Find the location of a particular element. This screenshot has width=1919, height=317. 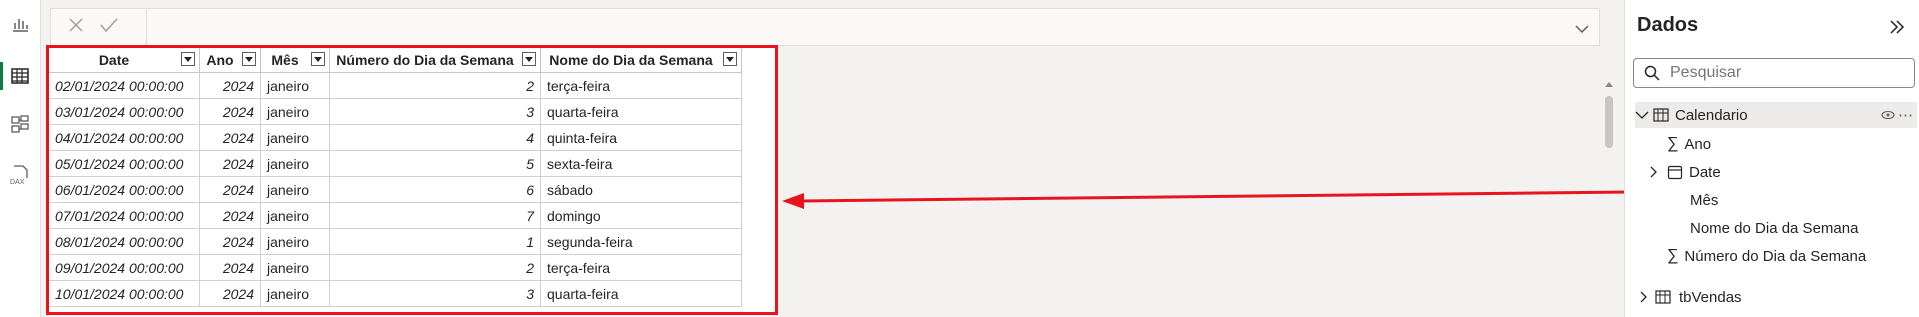

search-field is located at coordinates (1774, 73).